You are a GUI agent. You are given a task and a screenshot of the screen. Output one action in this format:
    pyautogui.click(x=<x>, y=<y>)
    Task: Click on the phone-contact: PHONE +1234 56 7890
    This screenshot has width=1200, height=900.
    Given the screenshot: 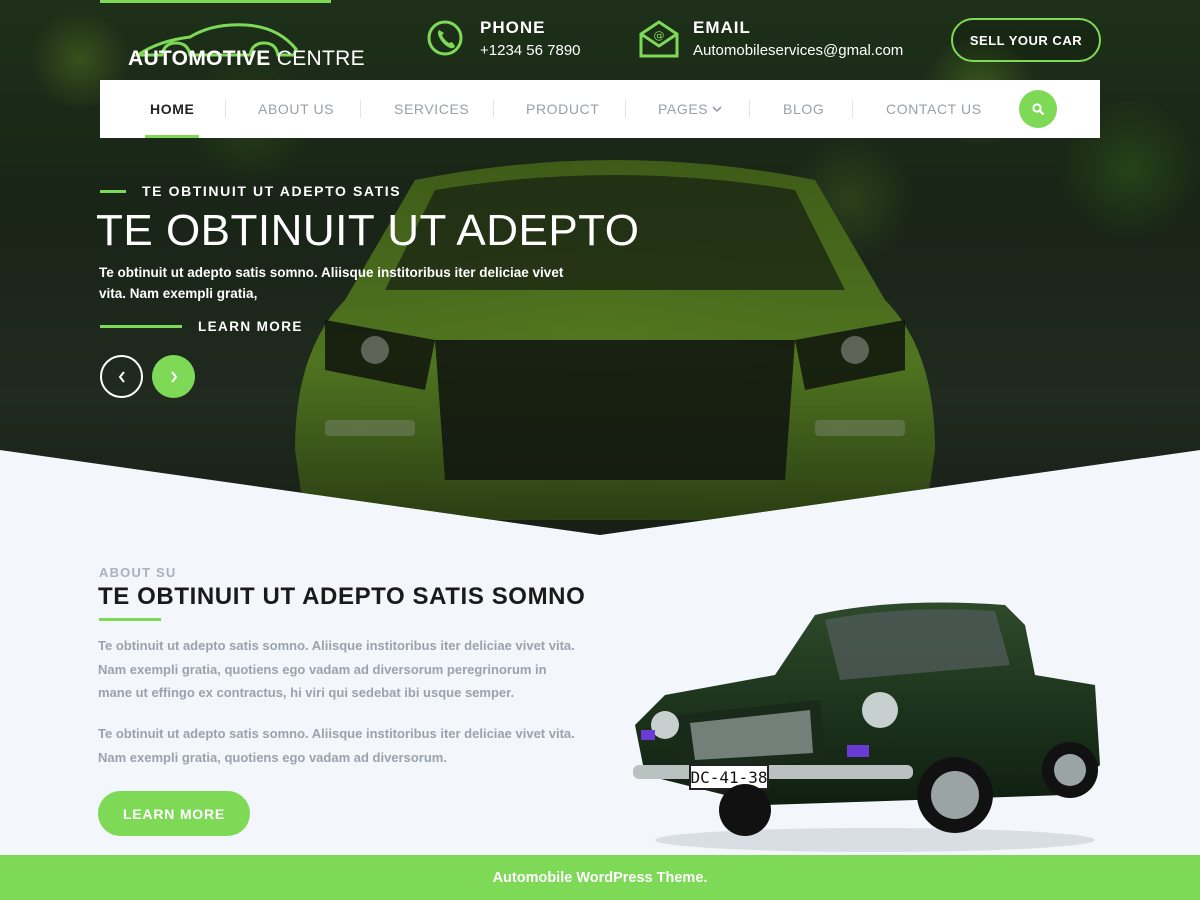 What is the action you would take?
    pyautogui.click(x=503, y=38)
    